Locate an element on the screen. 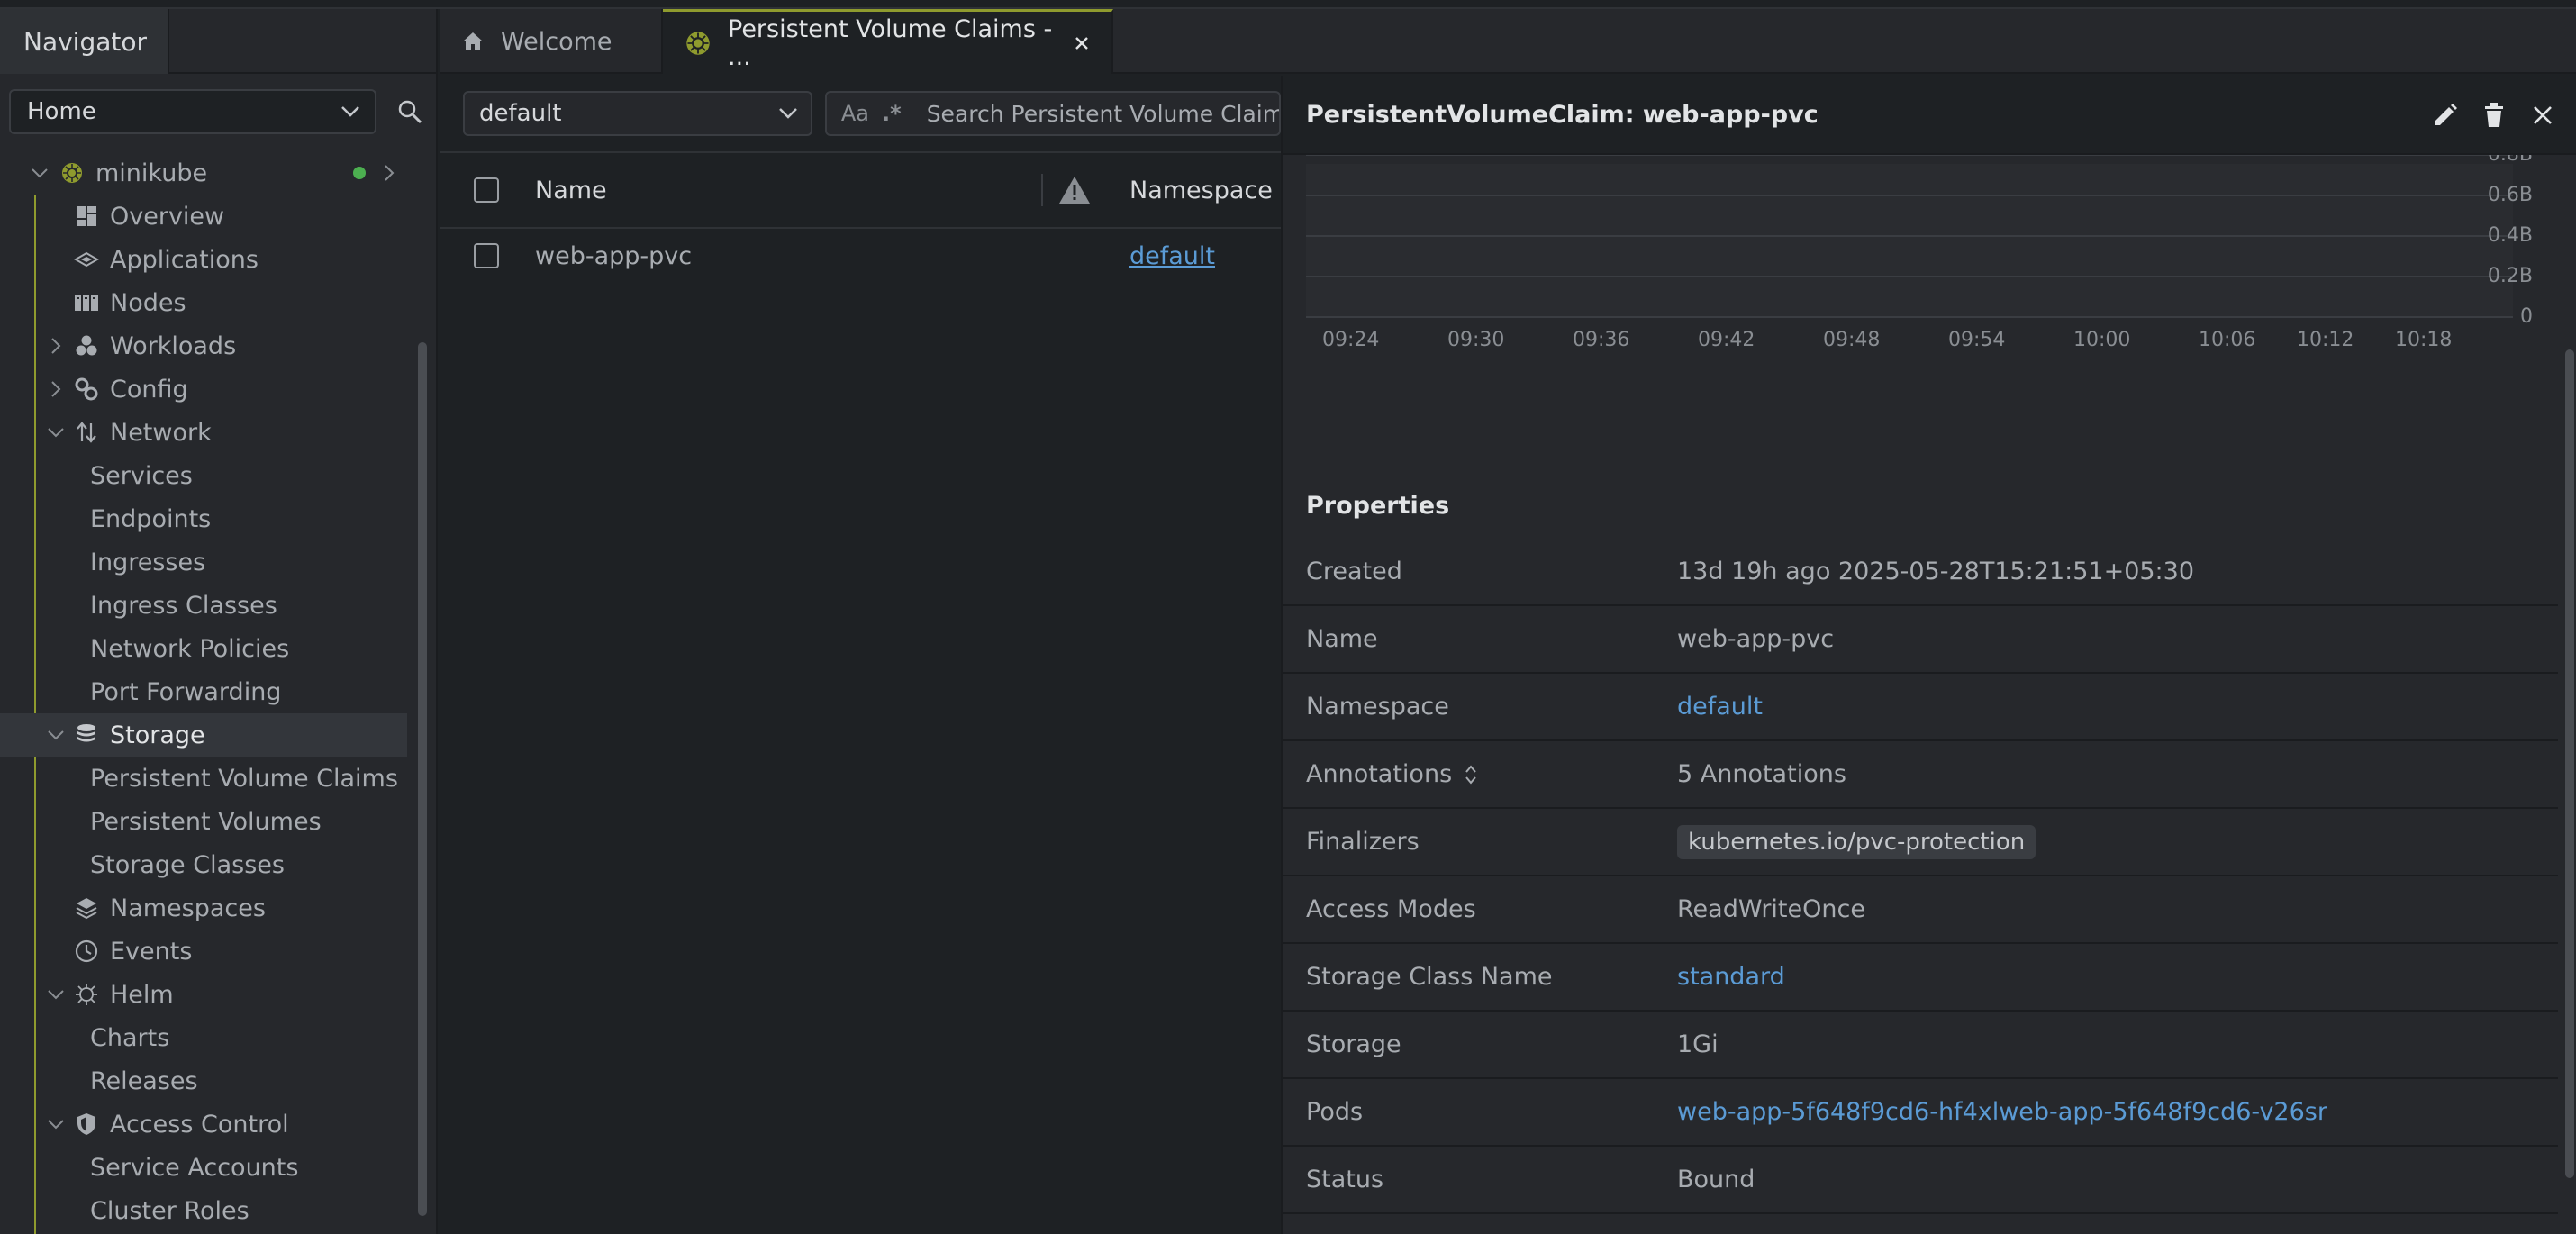 Image resolution: width=2576 pixels, height=1234 pixels. sidebar-item-port-forwarding: Port Forwarding is located at coordinates (211, 691).